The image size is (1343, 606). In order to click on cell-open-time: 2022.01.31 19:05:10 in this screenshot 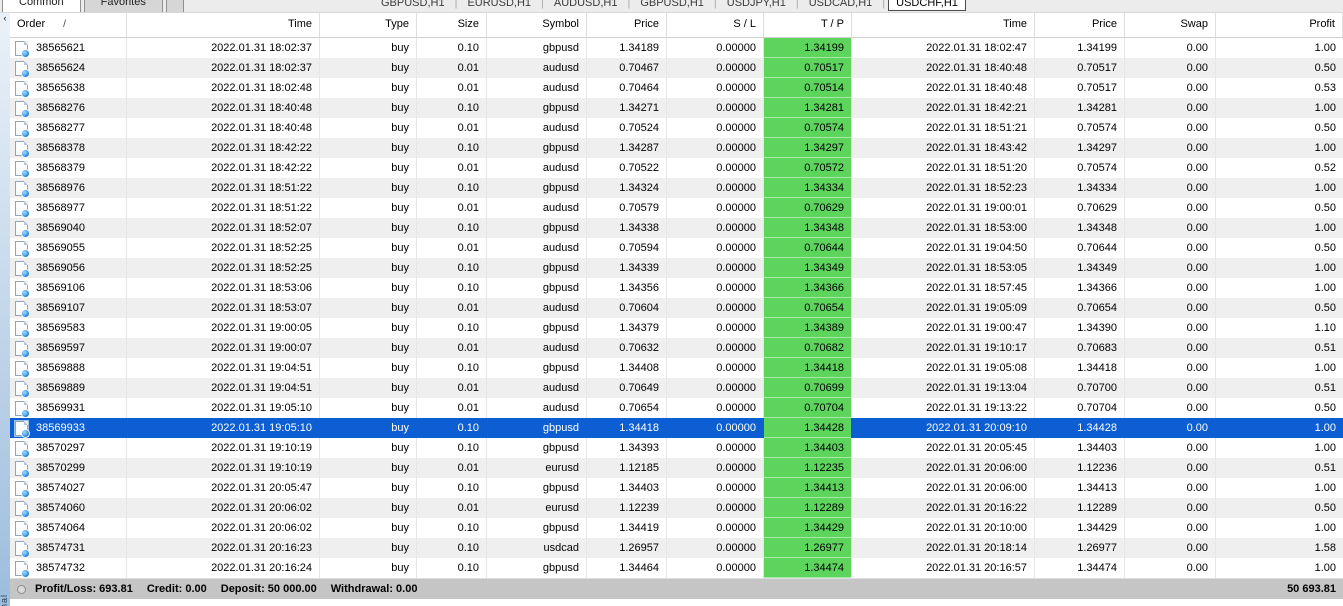, I will do `click(223, 408)`.